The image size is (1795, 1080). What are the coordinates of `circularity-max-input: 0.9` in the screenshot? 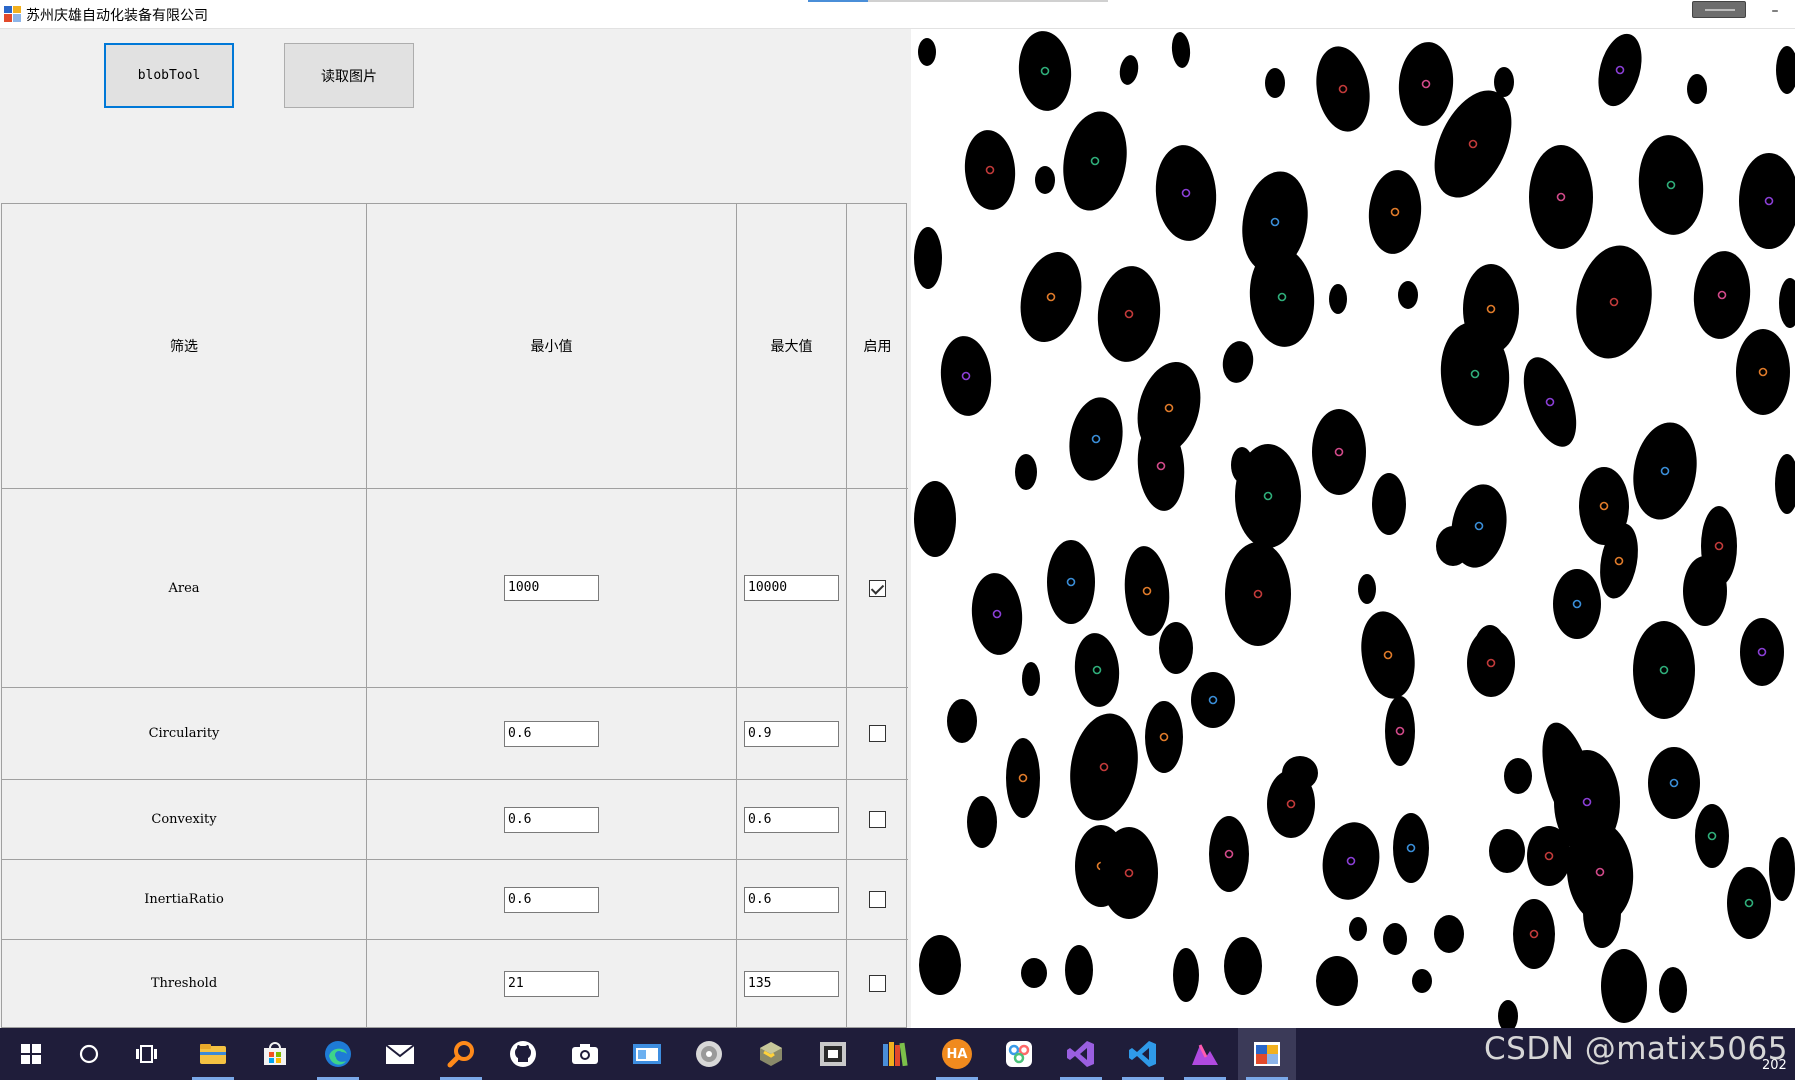 It's located at (791, 733).